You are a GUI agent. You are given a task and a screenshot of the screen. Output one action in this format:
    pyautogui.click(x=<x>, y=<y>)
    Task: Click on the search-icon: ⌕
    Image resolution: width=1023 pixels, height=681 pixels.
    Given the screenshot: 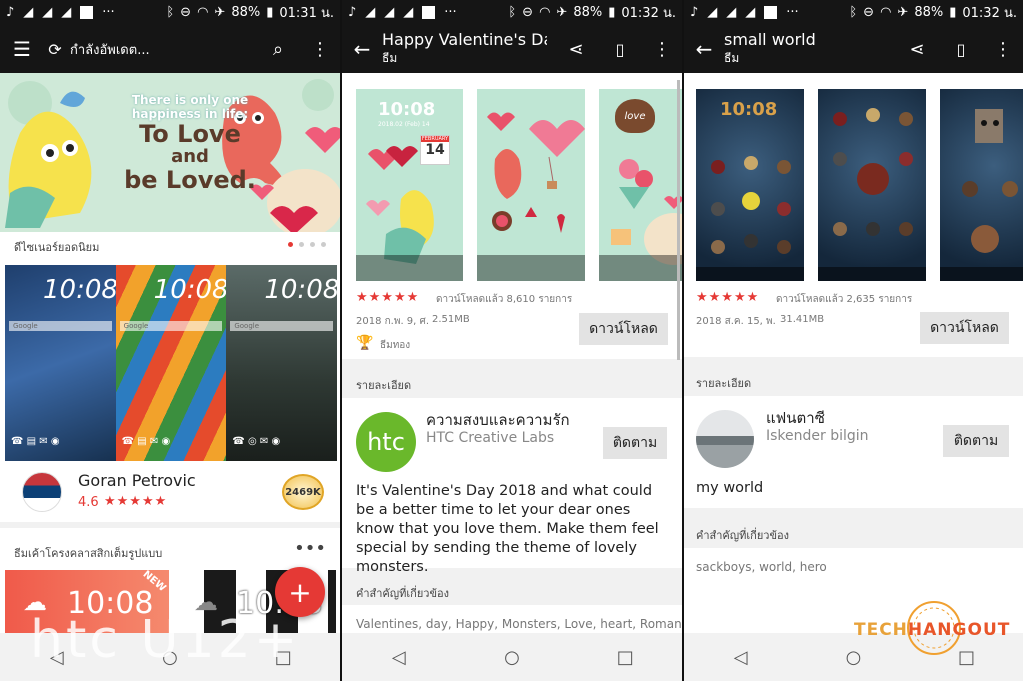 What is the action you would take?
    pyautogui.click(x=278, y=49)
    